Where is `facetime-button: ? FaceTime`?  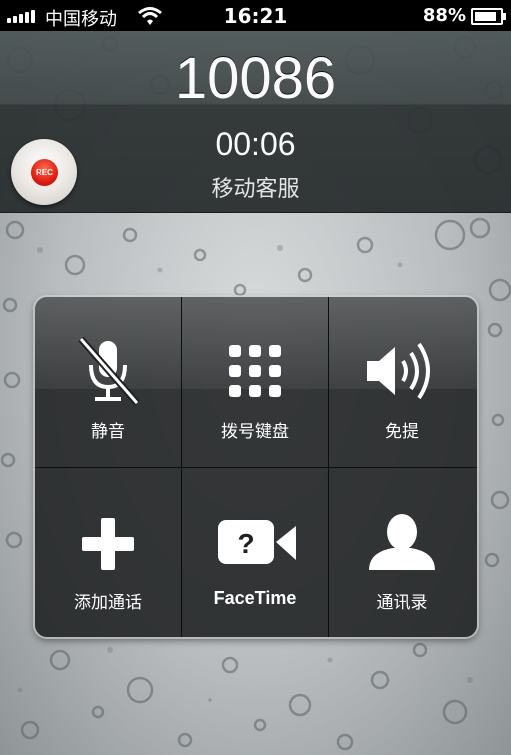
facetime-button: ? FaceTime is located at coordinates (255, 552).